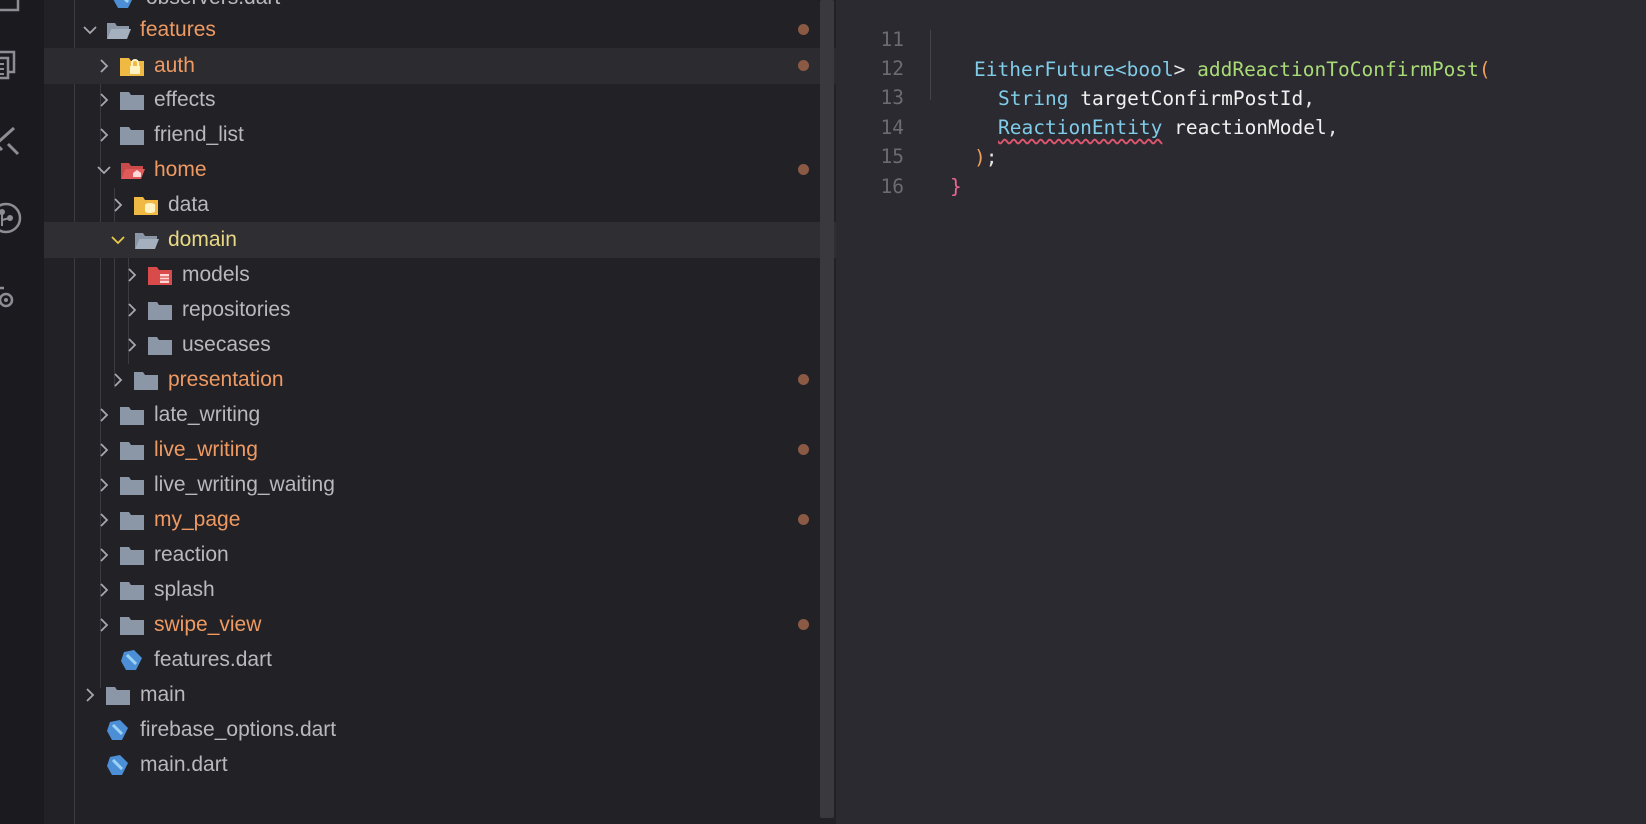  What do you see at coordinates (440, 170) in the screenshot?
I see `tree-item-home: home` at bounding box center [440, 170].